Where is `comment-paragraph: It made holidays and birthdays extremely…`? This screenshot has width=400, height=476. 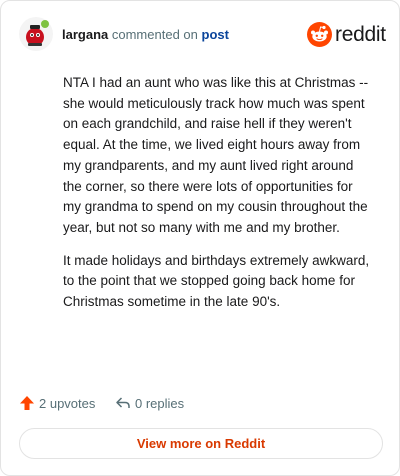
comment-paragraph: It made holidays and birthdays extremely… is located at coordinates (216, 281).